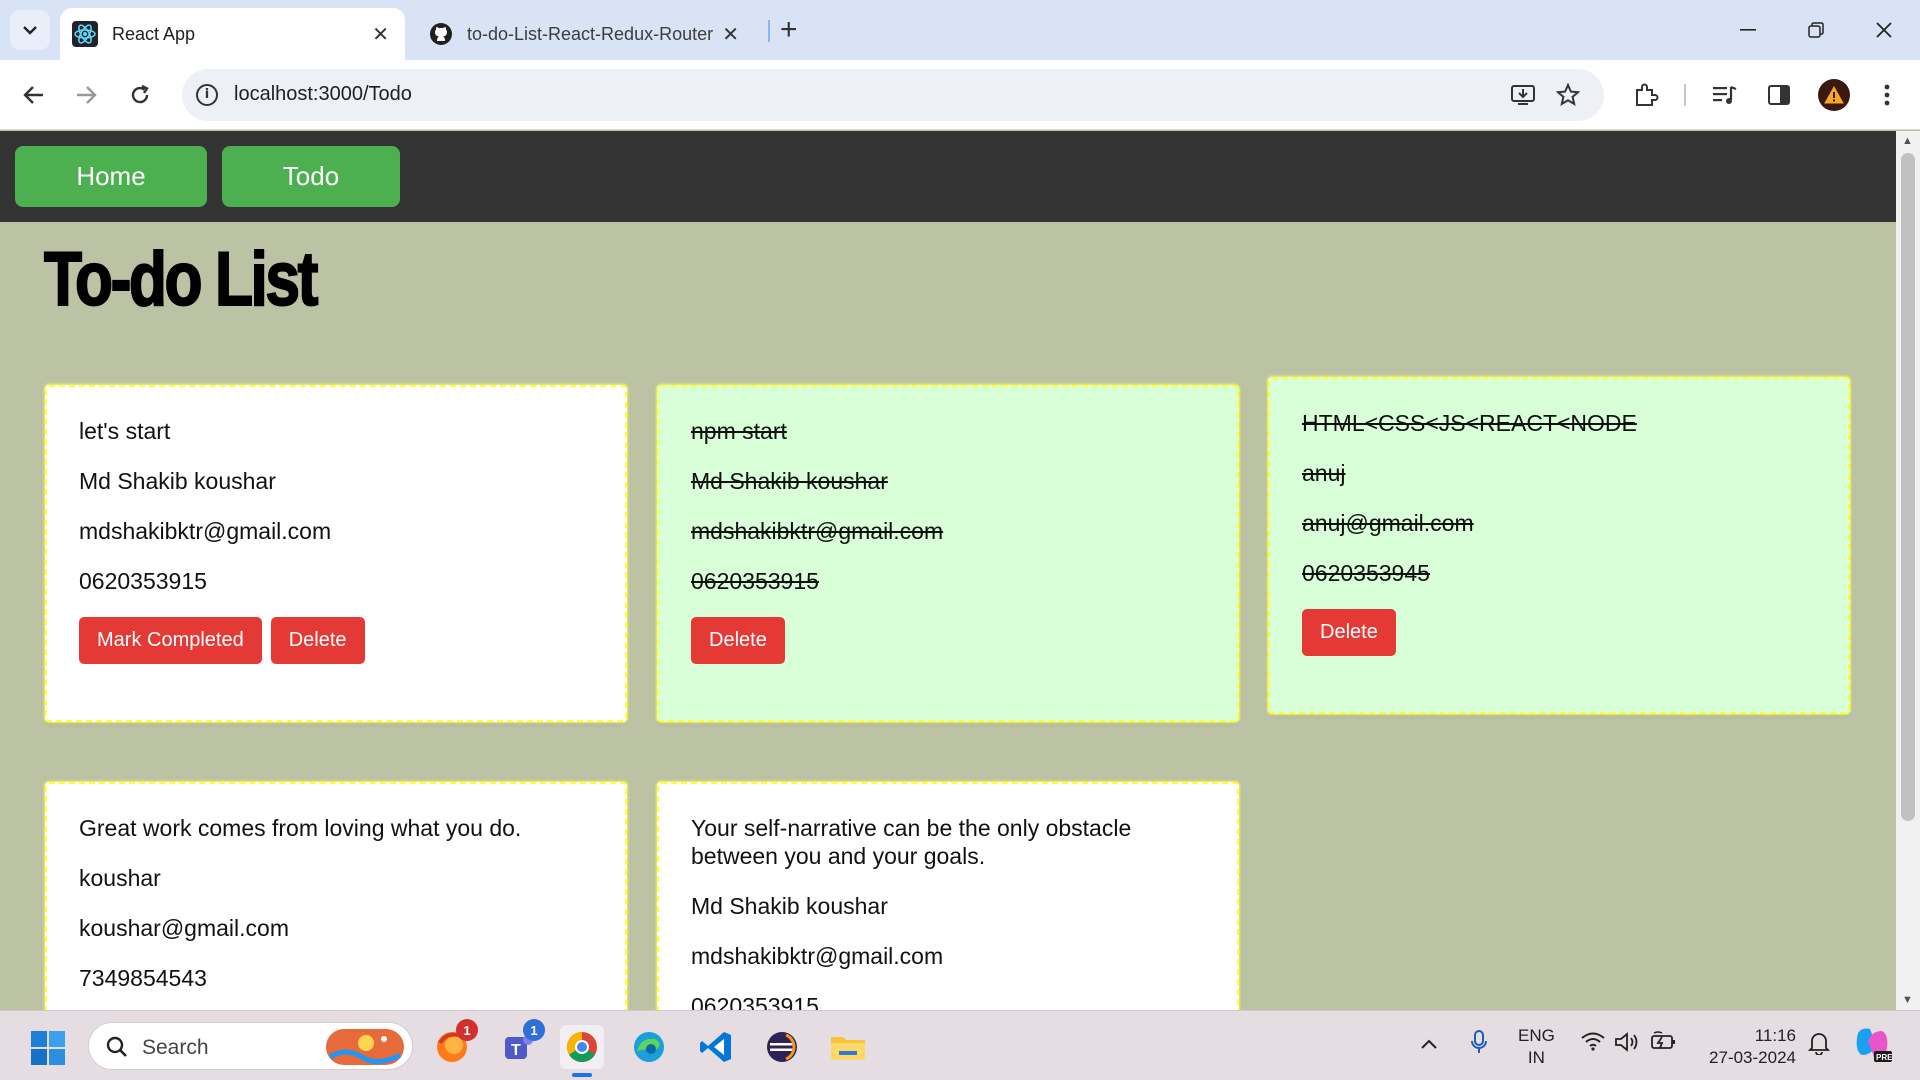 The image size is (1920, 1080). What do you see at coordinates (1872, 1047) in the screenshot?
I see `copilot-icon: PRE` at bounding box center [1872, 1047].